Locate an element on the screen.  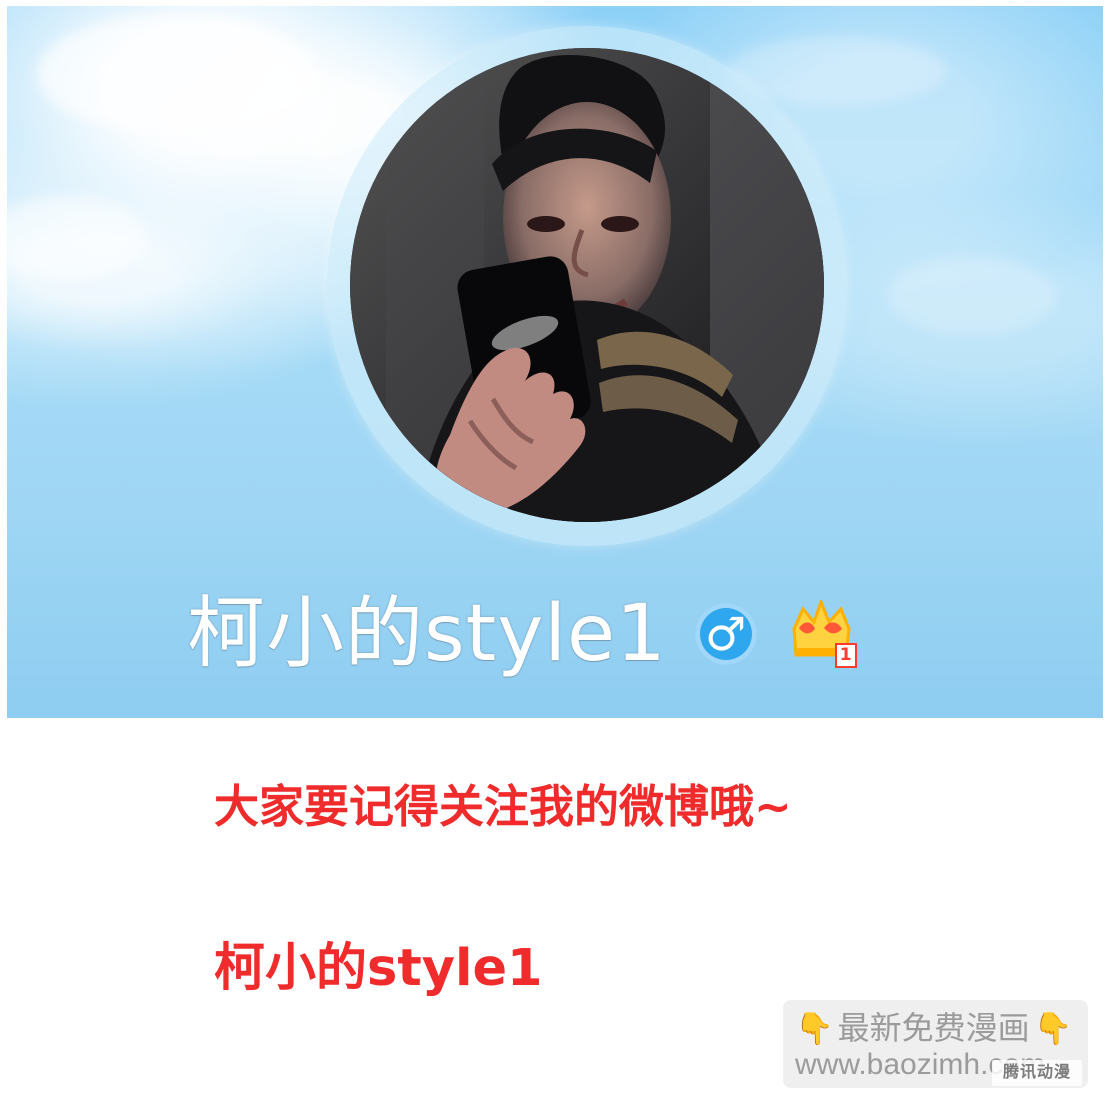
male-icon: ♂ is located at coordinates (725, 634).